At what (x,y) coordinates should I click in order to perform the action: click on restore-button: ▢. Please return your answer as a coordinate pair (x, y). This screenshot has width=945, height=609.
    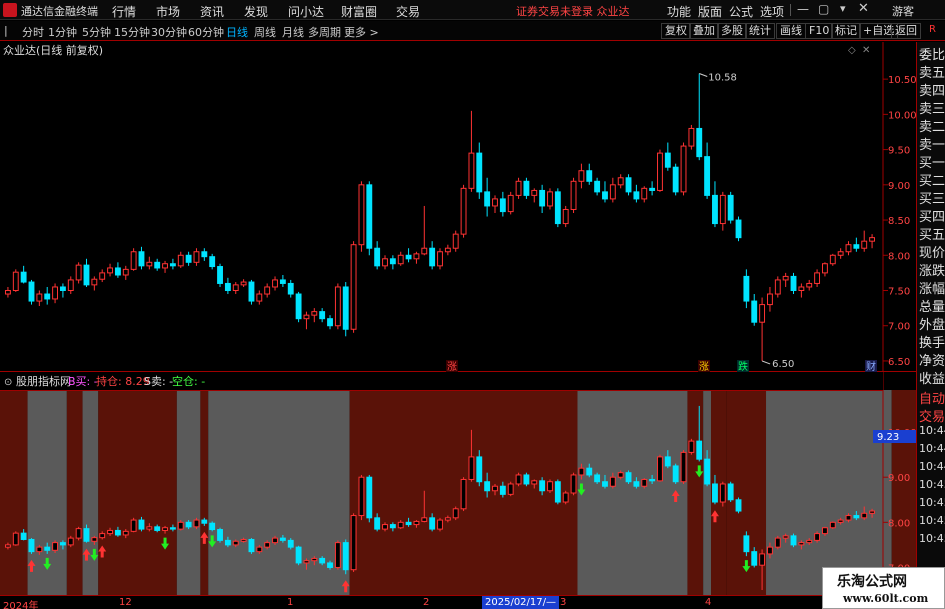
    Looking at the image, I should click on (823, 9).